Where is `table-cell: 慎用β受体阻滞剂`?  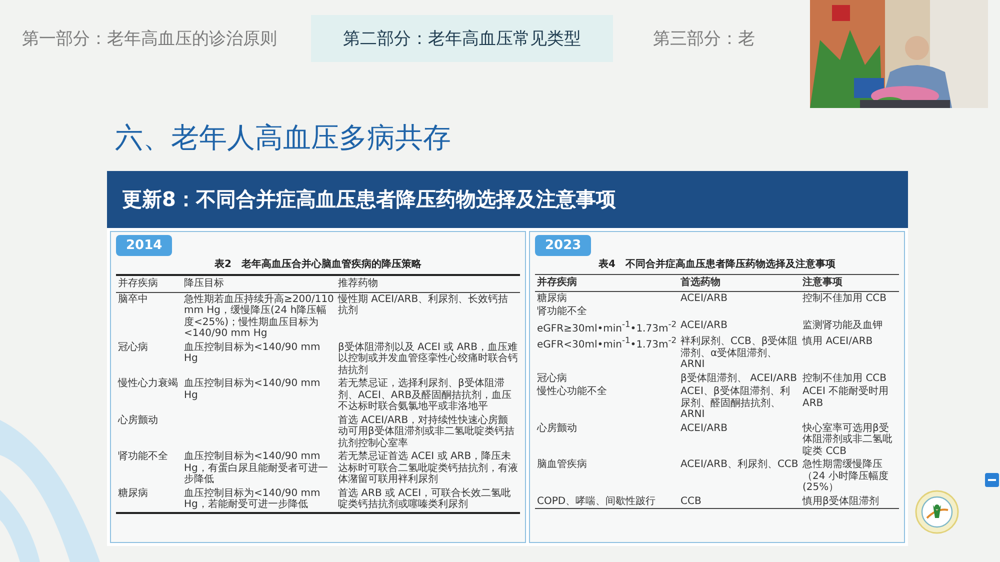 table-cell: 慎用β受体阻滞剂 is located at coordinates (849, 501).